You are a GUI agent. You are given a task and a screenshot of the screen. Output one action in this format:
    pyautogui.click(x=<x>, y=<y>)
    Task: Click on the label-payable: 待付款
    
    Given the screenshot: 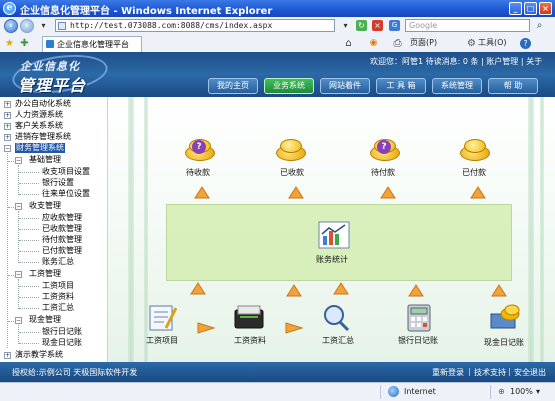 What is the action you would take?
    pyautogui.click(x=383, y=172)
    